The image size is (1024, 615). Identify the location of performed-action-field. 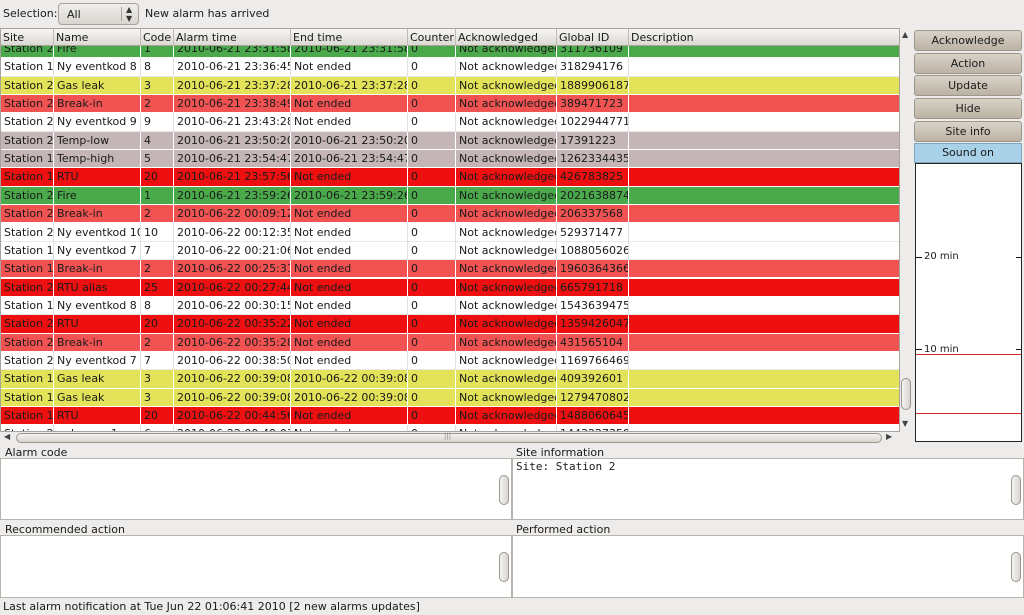
(768, 566).